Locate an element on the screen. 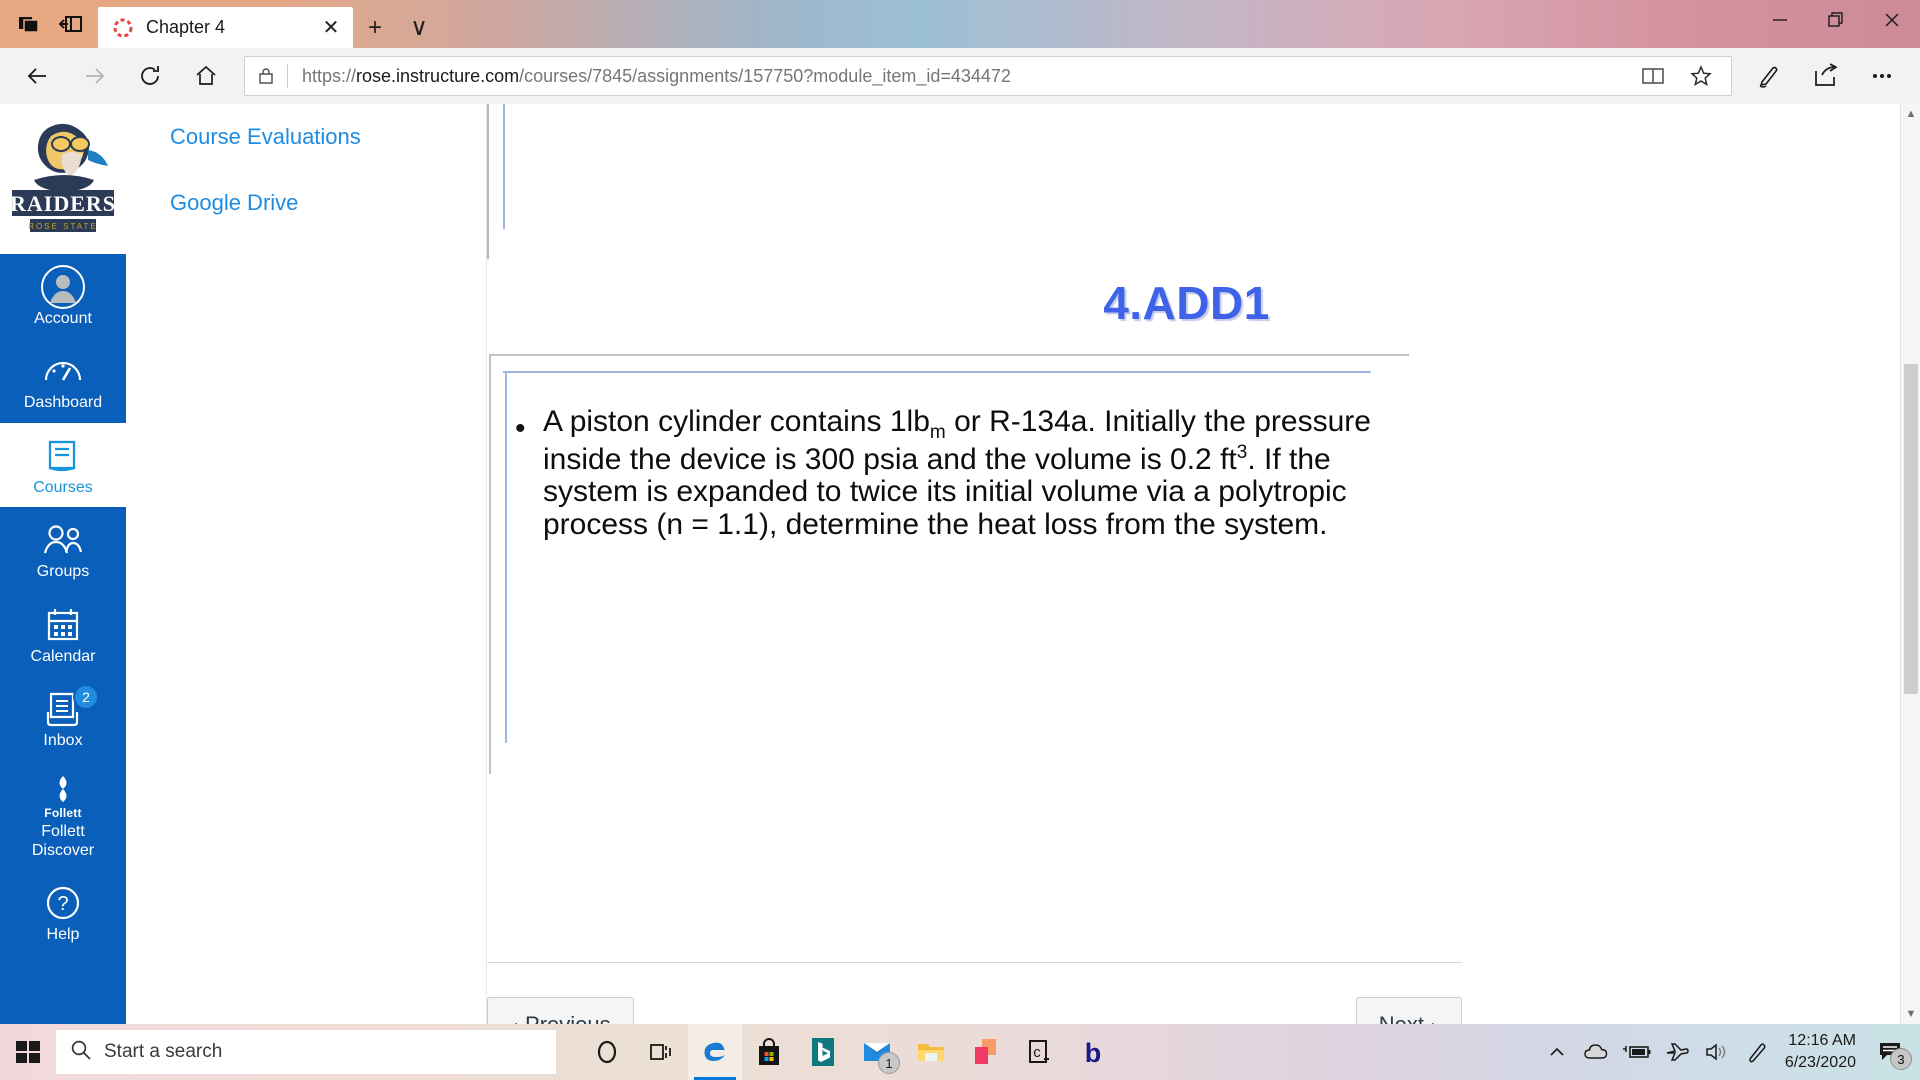 This screenshot has height=1080, width=1920. taskbar-clock: 12:16 AM 6/23/2020 is located at coordinates (1822, 1051).